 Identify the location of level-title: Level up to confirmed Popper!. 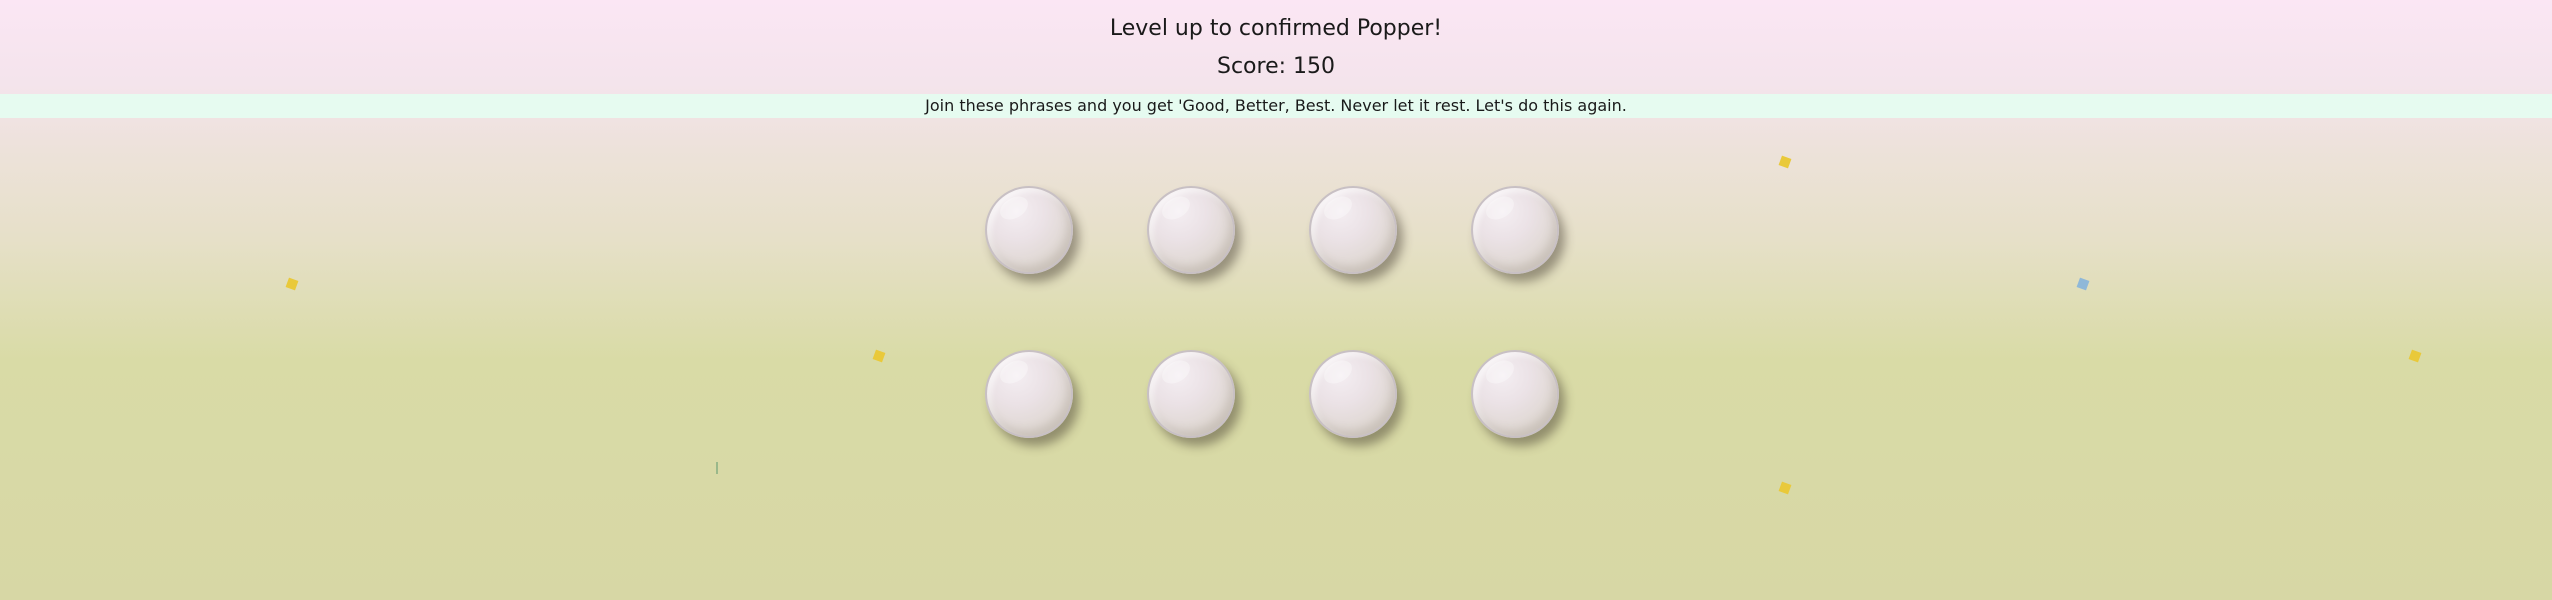
(1276, 28).